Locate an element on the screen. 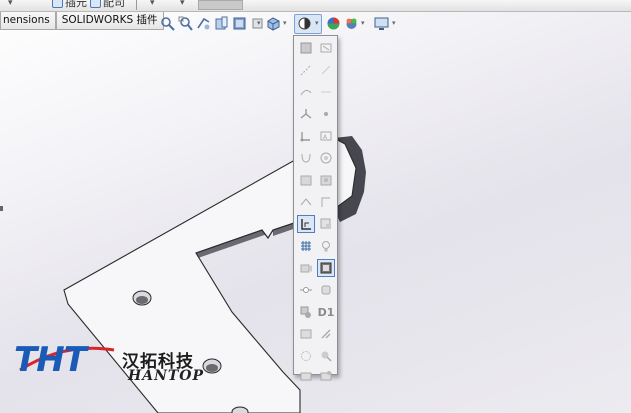 The width and height of the screenshot is (631, 413). logo-mark: THT is located at coordinates (50, 360).